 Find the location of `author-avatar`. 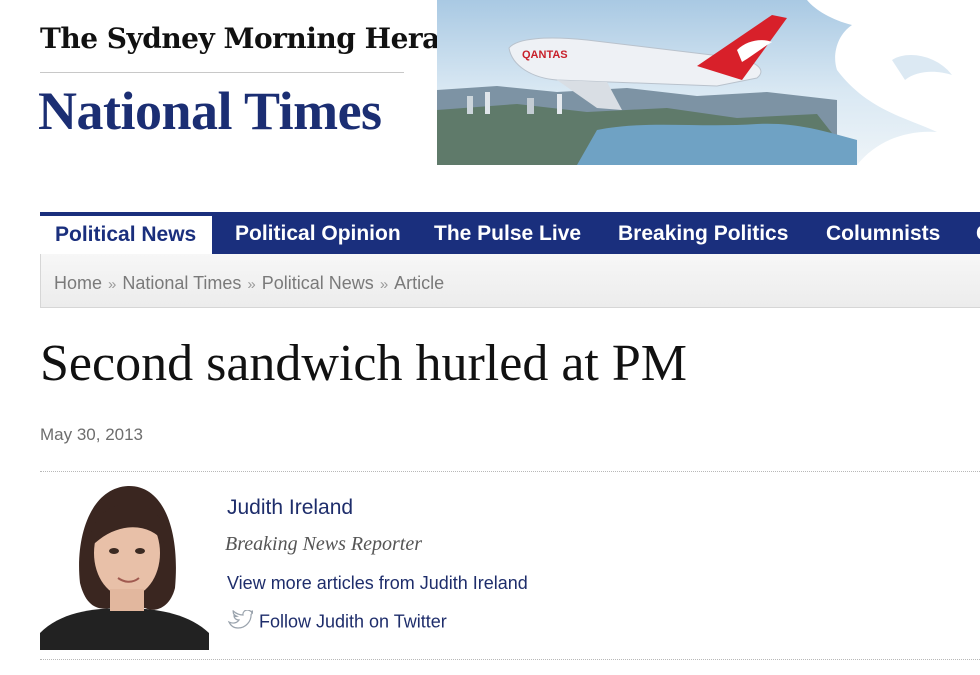

author-avatar is located at coordinates (124, 566).